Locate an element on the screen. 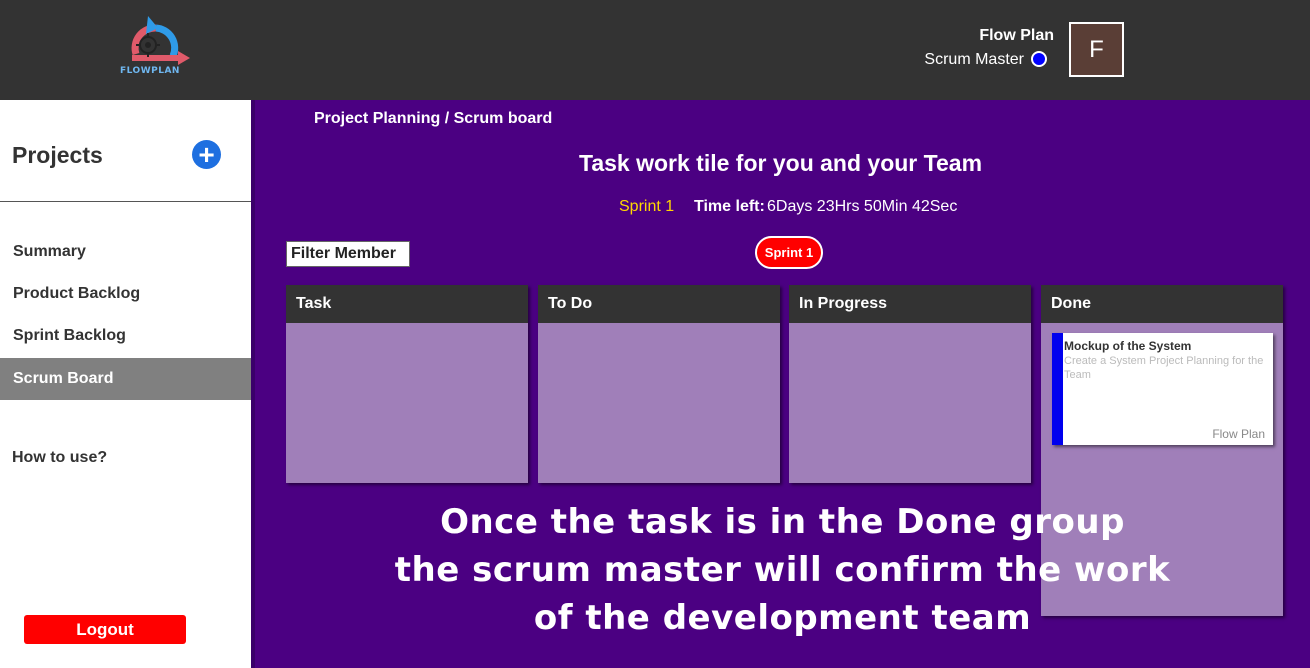 Image resolution: width=1310 pixels, height=668 pixels. how-to-use-link: How to use? is located at coordinates (59, 458).